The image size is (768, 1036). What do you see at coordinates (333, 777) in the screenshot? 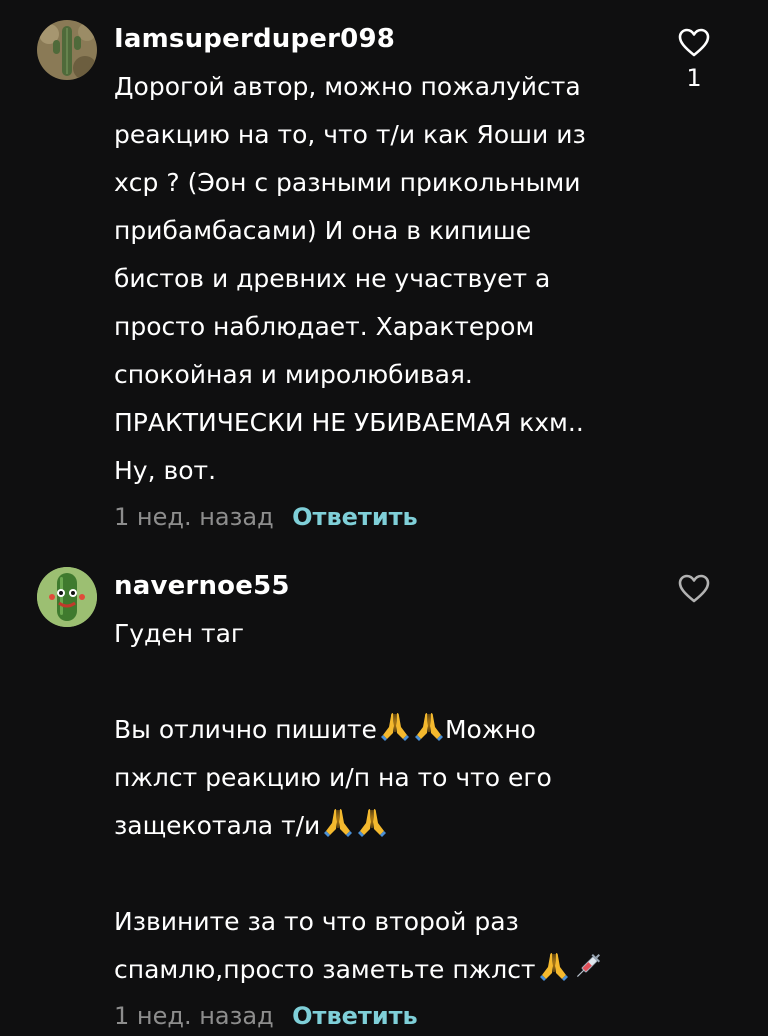
I see `comment-text-line: пжлст реакцию и/п на то что его` at bounding box center [333, 777].